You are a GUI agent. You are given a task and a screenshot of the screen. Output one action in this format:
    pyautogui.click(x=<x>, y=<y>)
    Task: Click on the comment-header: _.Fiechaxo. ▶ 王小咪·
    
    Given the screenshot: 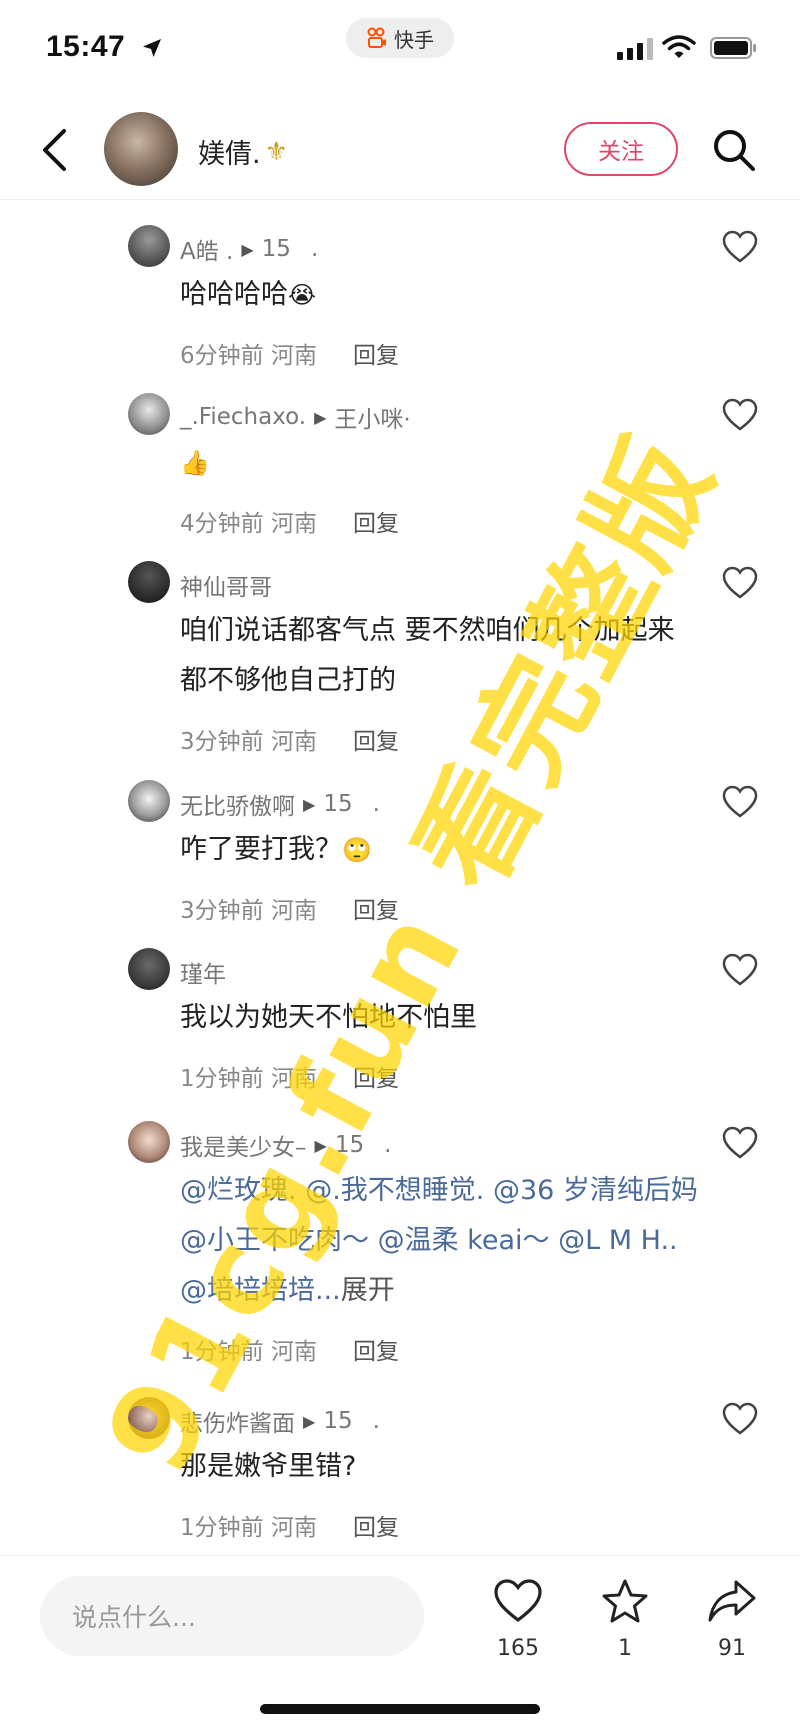 What is the action you would take?
    pyautogui.click(x=295, y=417)
    